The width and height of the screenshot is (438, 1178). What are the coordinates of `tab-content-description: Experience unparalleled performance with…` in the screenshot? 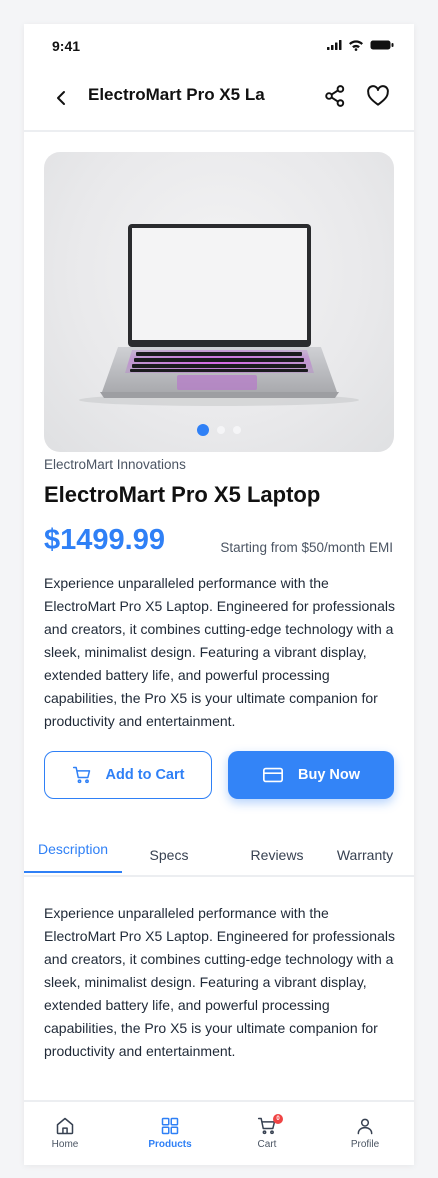 It's located at (219, 982).